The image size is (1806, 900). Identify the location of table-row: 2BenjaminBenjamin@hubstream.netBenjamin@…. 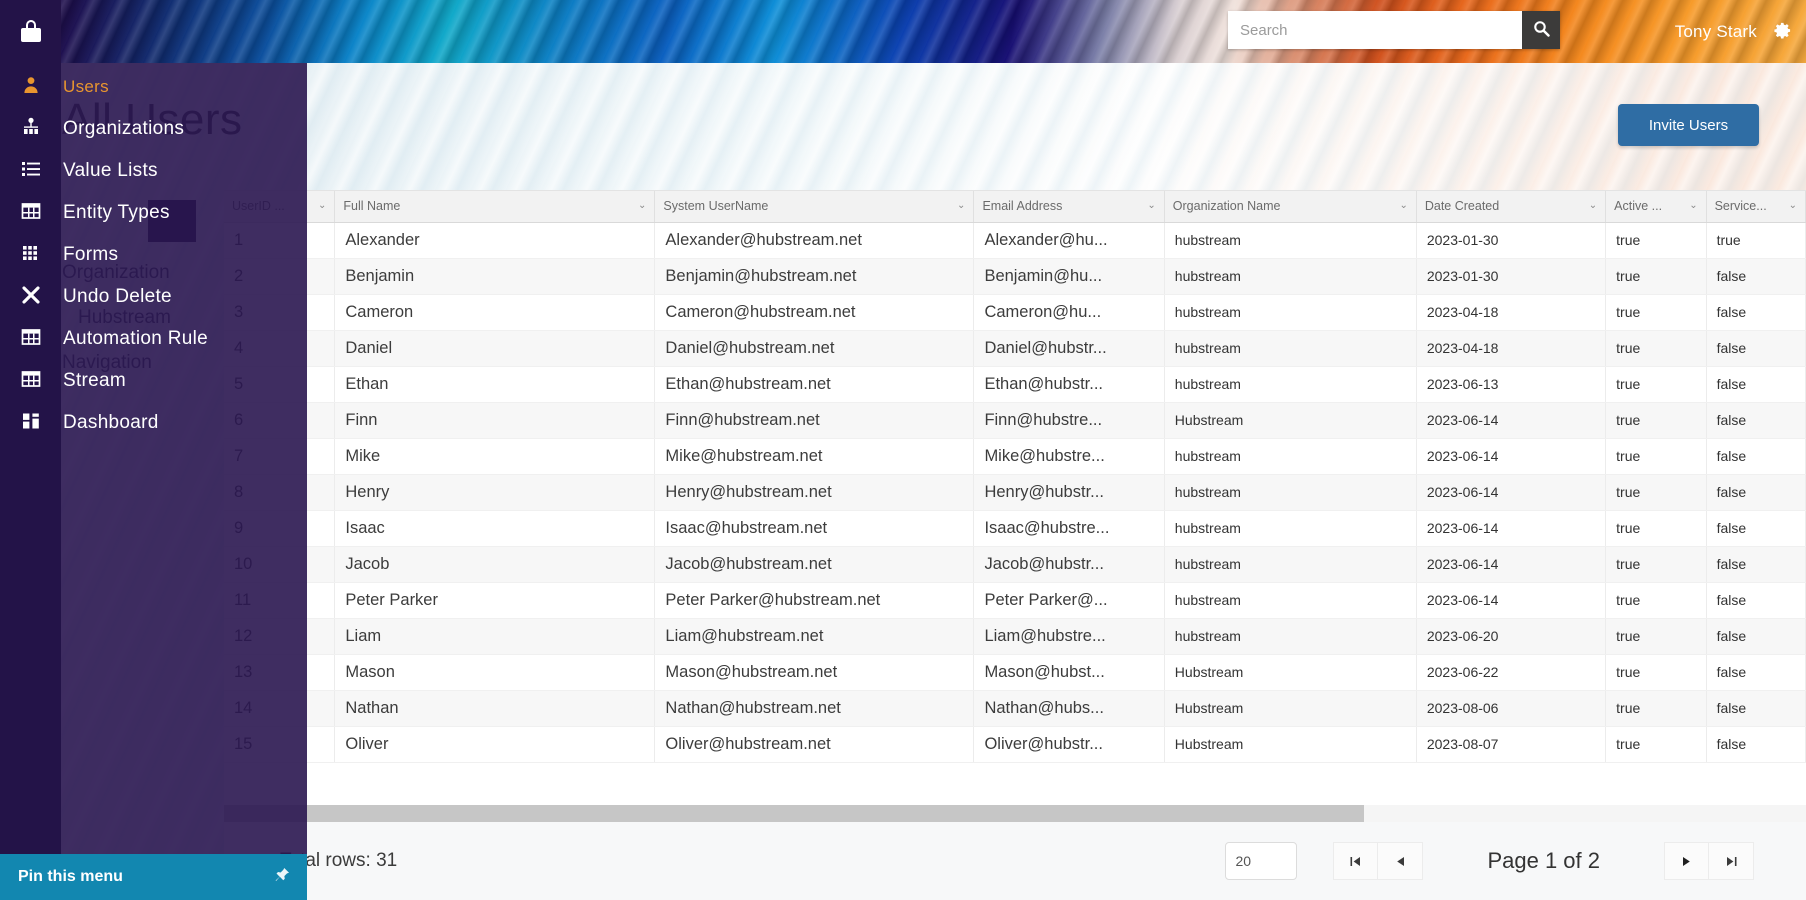
(1015, 276).